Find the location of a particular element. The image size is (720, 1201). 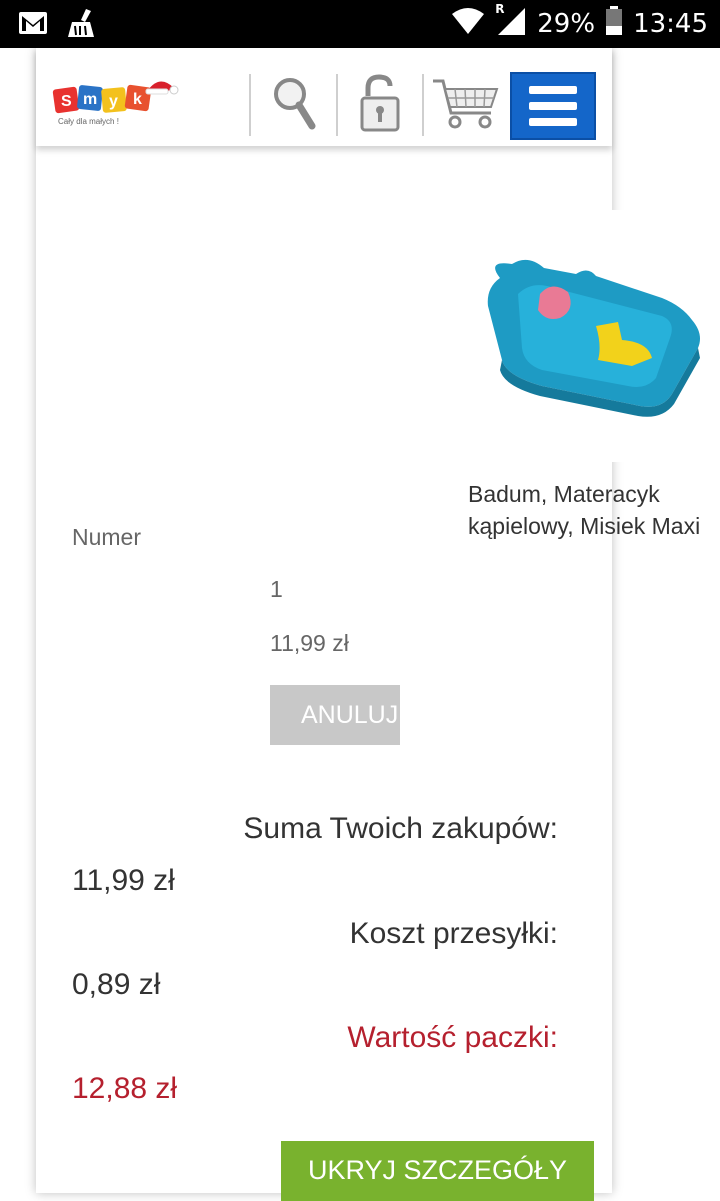

total-value: 12,88 zł is located at coordinates (125, 1088).